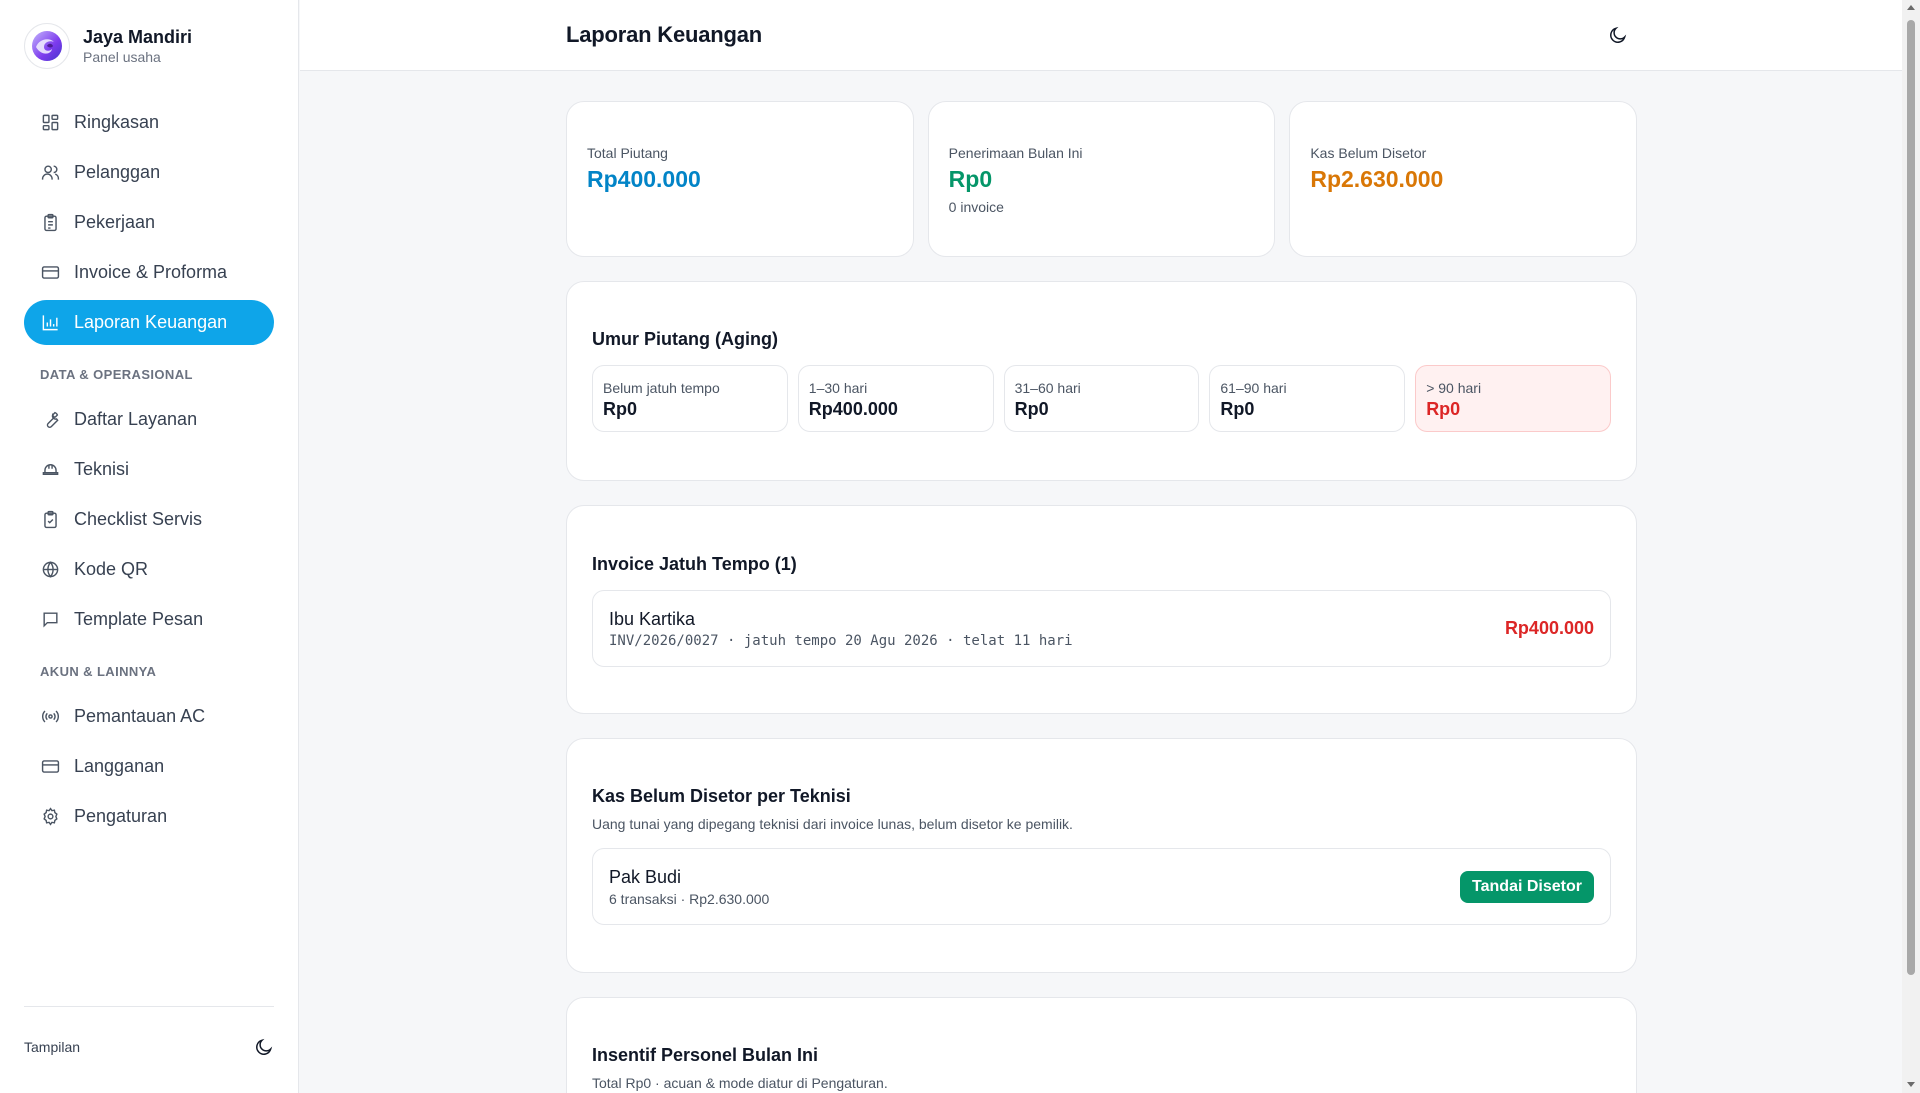 The width and height of the screenshot is (1920, 1093). I want to click on scroll-down-icon, so click(1911, 1084).